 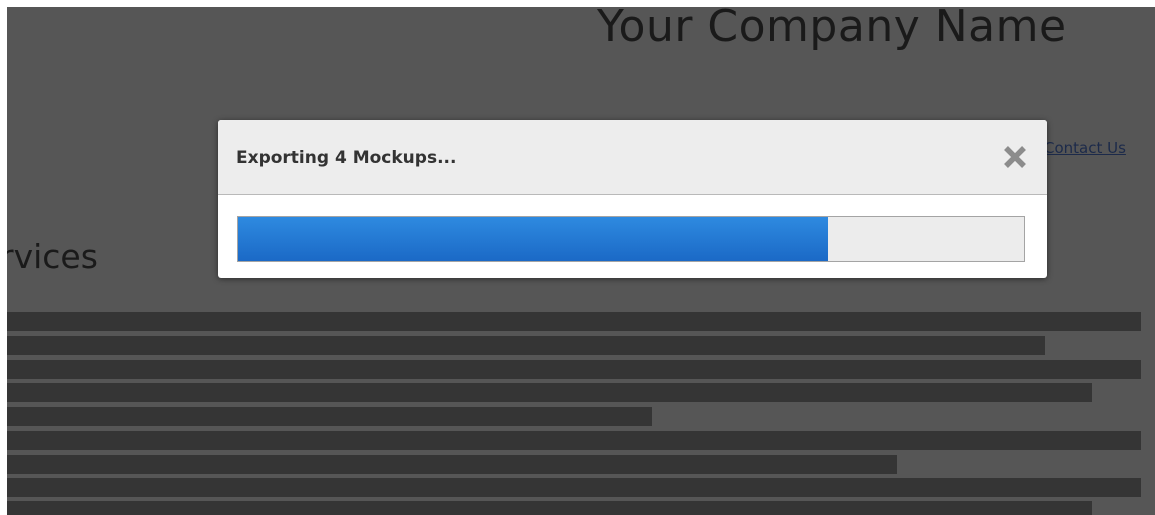 I want to click on progress-bar-fill, so click(x=533, y=239).